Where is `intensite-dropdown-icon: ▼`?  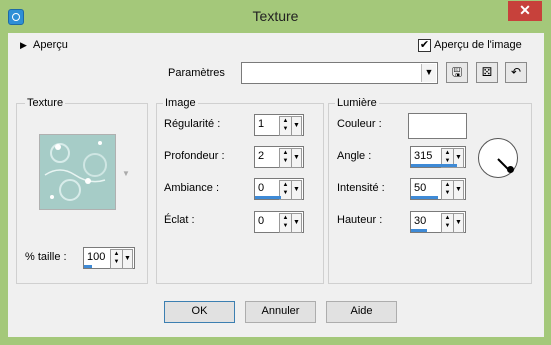
intensite-dropdown-icon: ▼ is located at coordinates (458, 190).